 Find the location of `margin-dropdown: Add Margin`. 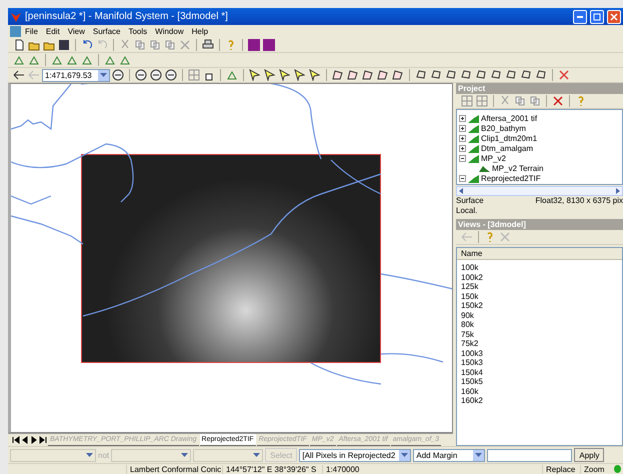

margin-dropdown: Add Margin is located at coordinates (449, 455).